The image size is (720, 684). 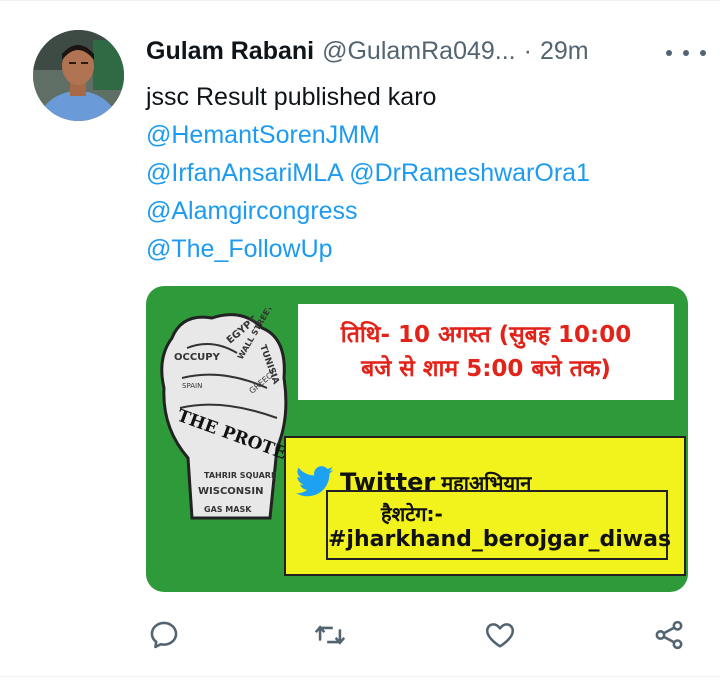 I want to click on tweet-actions, so click(x=360, y=634).